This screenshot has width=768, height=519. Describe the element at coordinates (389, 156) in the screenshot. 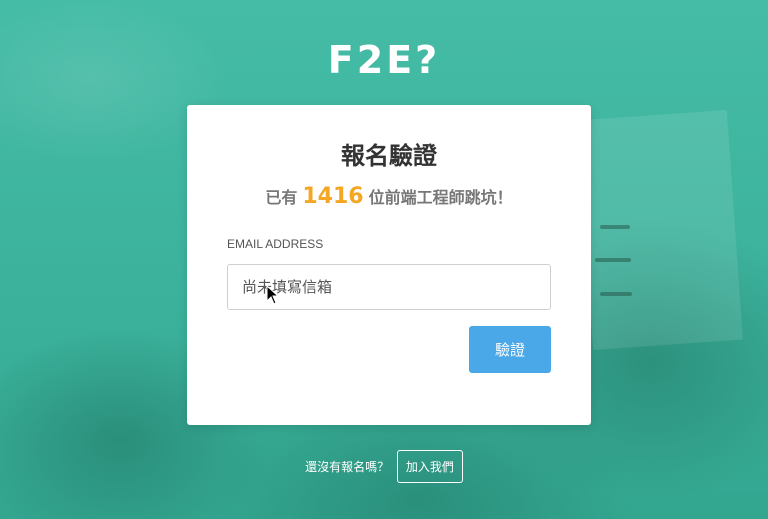

I see `card-title: 報名驗證` at that location.